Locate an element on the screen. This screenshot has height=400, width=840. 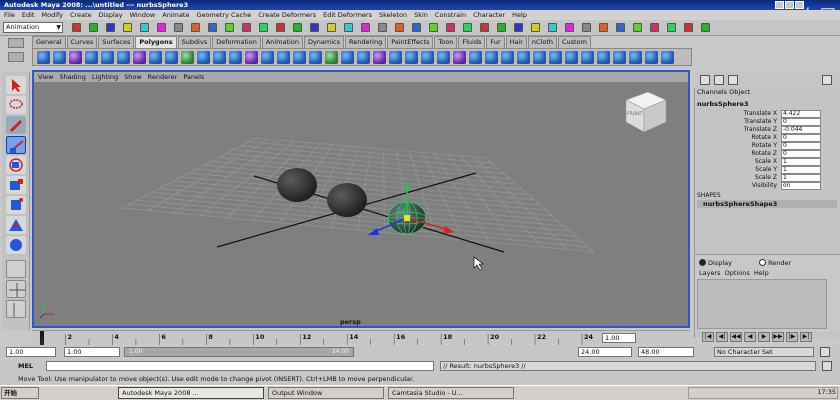
channel-box-toggle-icon is located at coordinates (705, 80).